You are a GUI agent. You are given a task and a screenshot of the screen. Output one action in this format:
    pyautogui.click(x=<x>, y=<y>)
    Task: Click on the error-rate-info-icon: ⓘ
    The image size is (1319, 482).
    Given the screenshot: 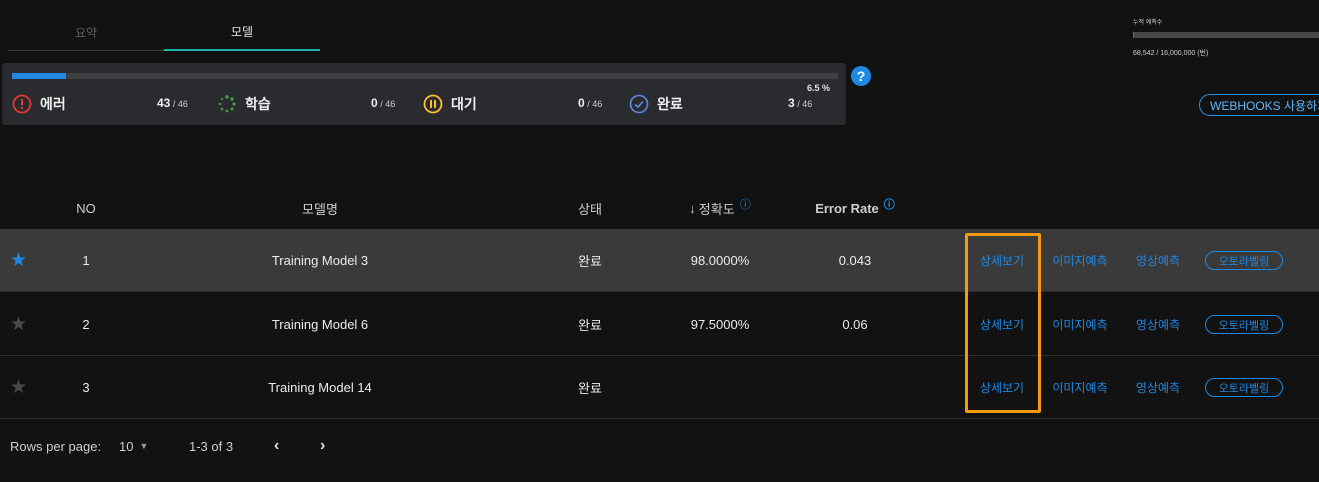 What is the action you would take?
    pyautogui.click(x=889, y=204)
    